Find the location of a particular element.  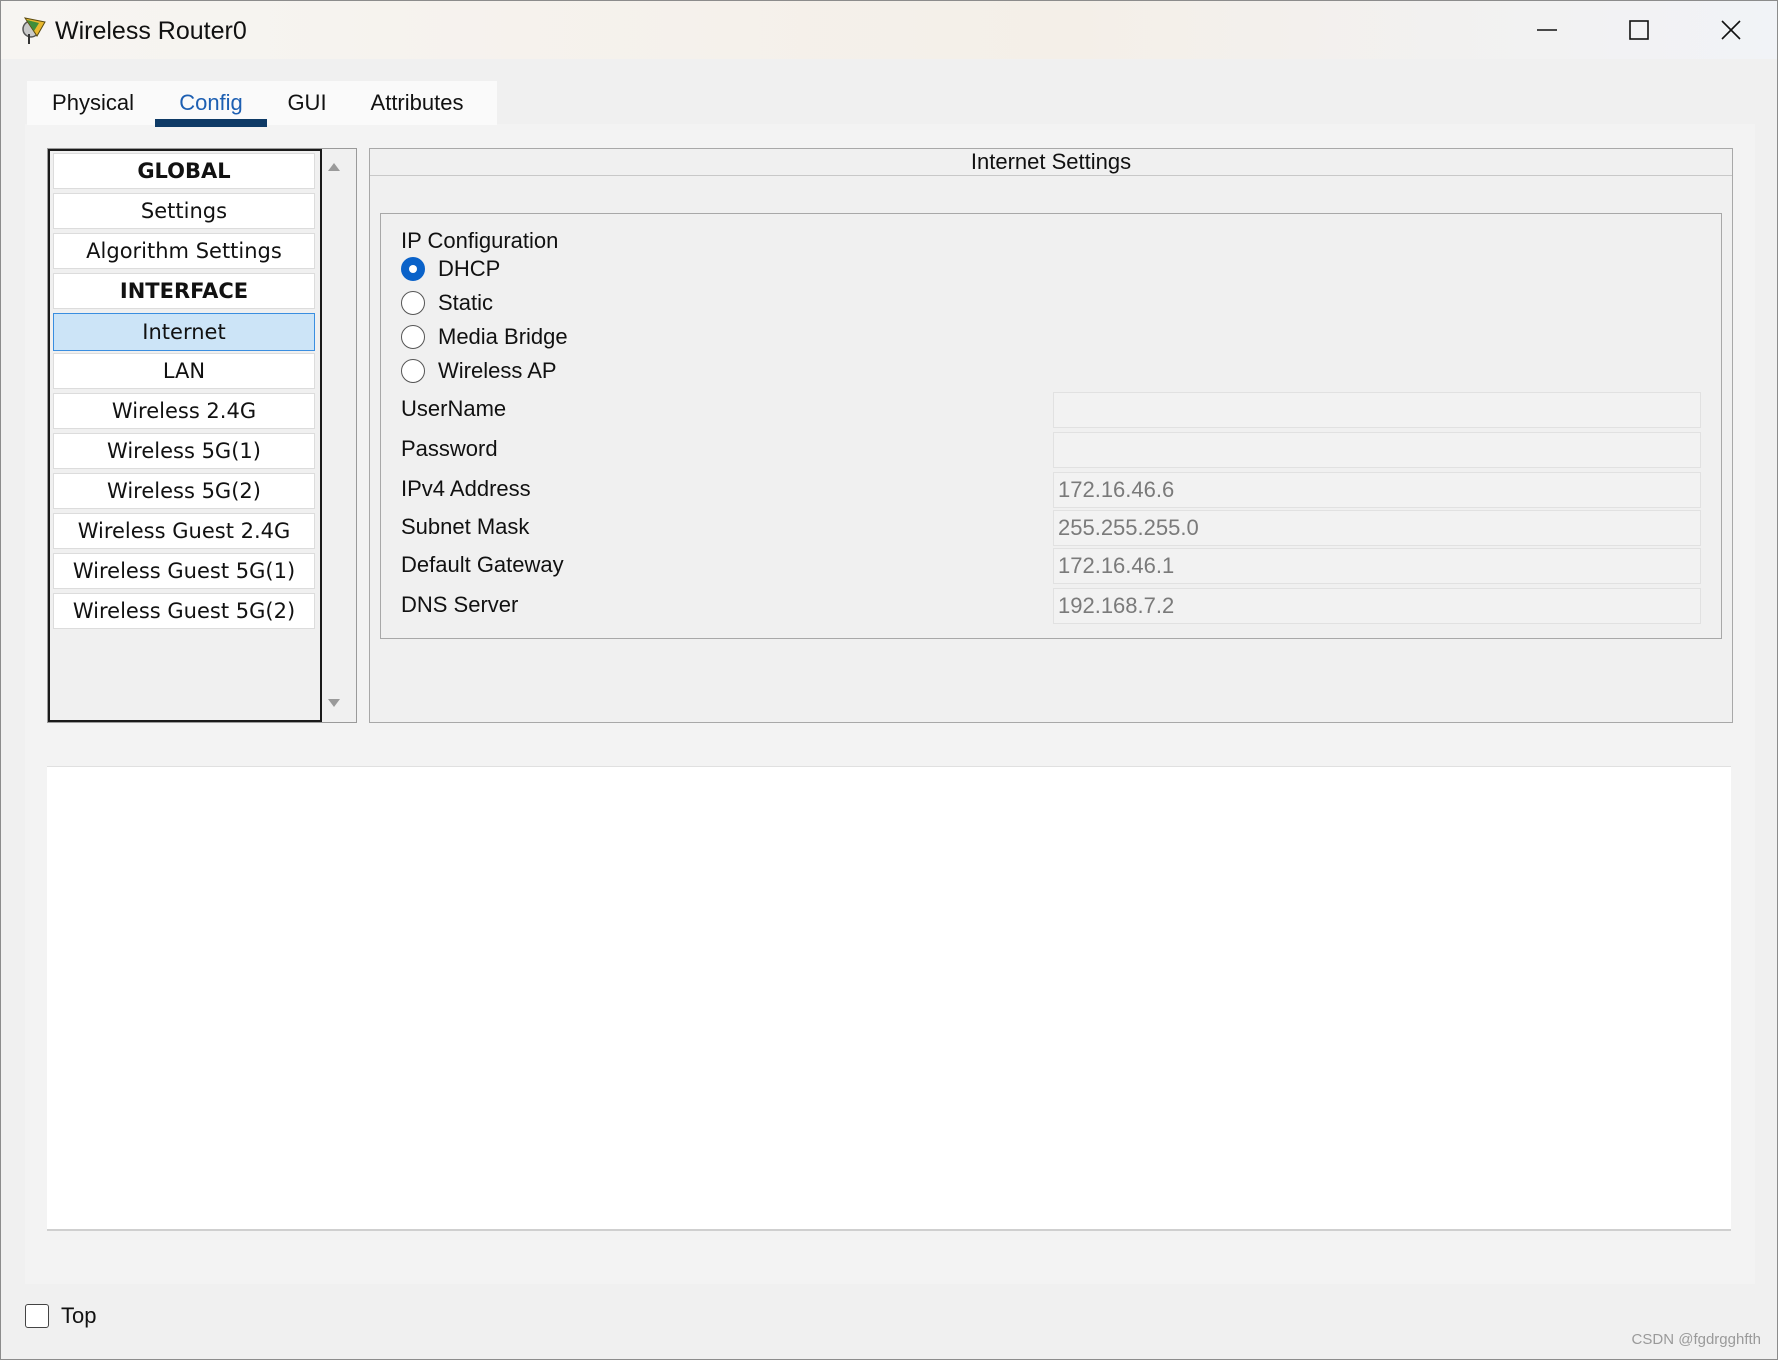

close-button is located at coordinates (1731, 30).